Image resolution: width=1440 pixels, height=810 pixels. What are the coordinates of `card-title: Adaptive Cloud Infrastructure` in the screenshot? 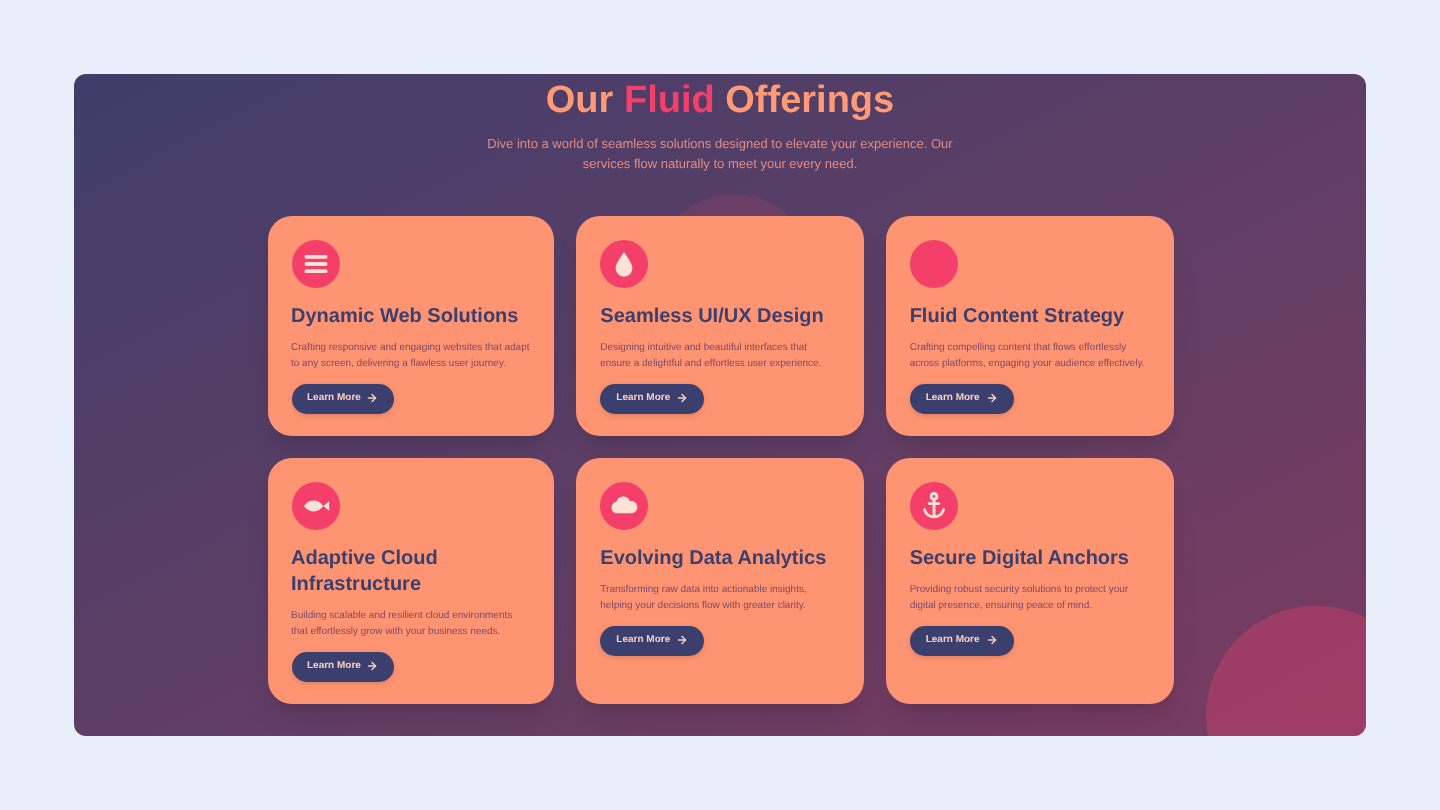 It's located at (365, 571).